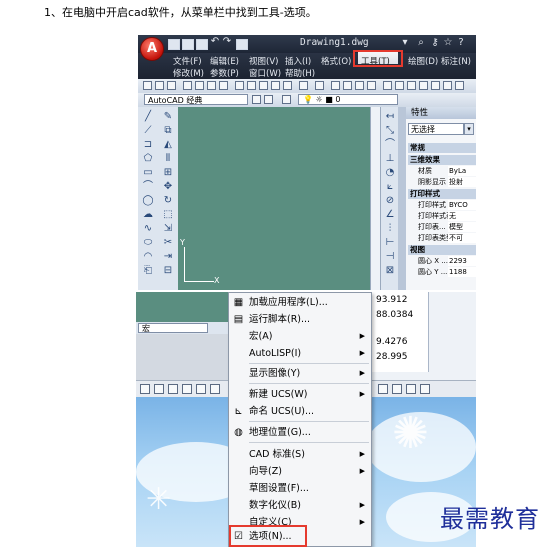 The image size is (560, 547). I want to click on zoom-realtime-icon, so click(347, 85).